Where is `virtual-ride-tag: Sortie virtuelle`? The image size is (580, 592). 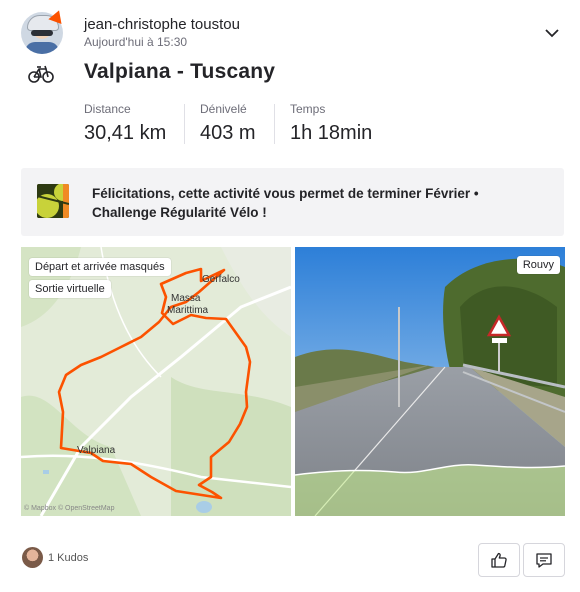 virtual-ride-tag: Sortie virtuelle is located at coordinates (70, 289).